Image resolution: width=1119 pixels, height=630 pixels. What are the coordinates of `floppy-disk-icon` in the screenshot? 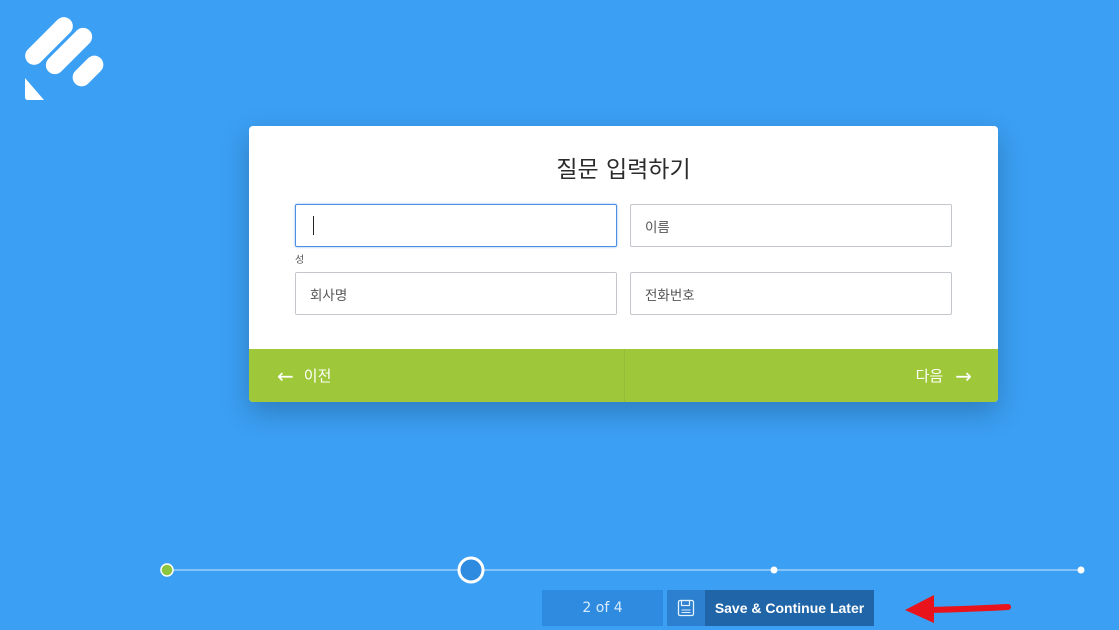 It's located at (686, 608).